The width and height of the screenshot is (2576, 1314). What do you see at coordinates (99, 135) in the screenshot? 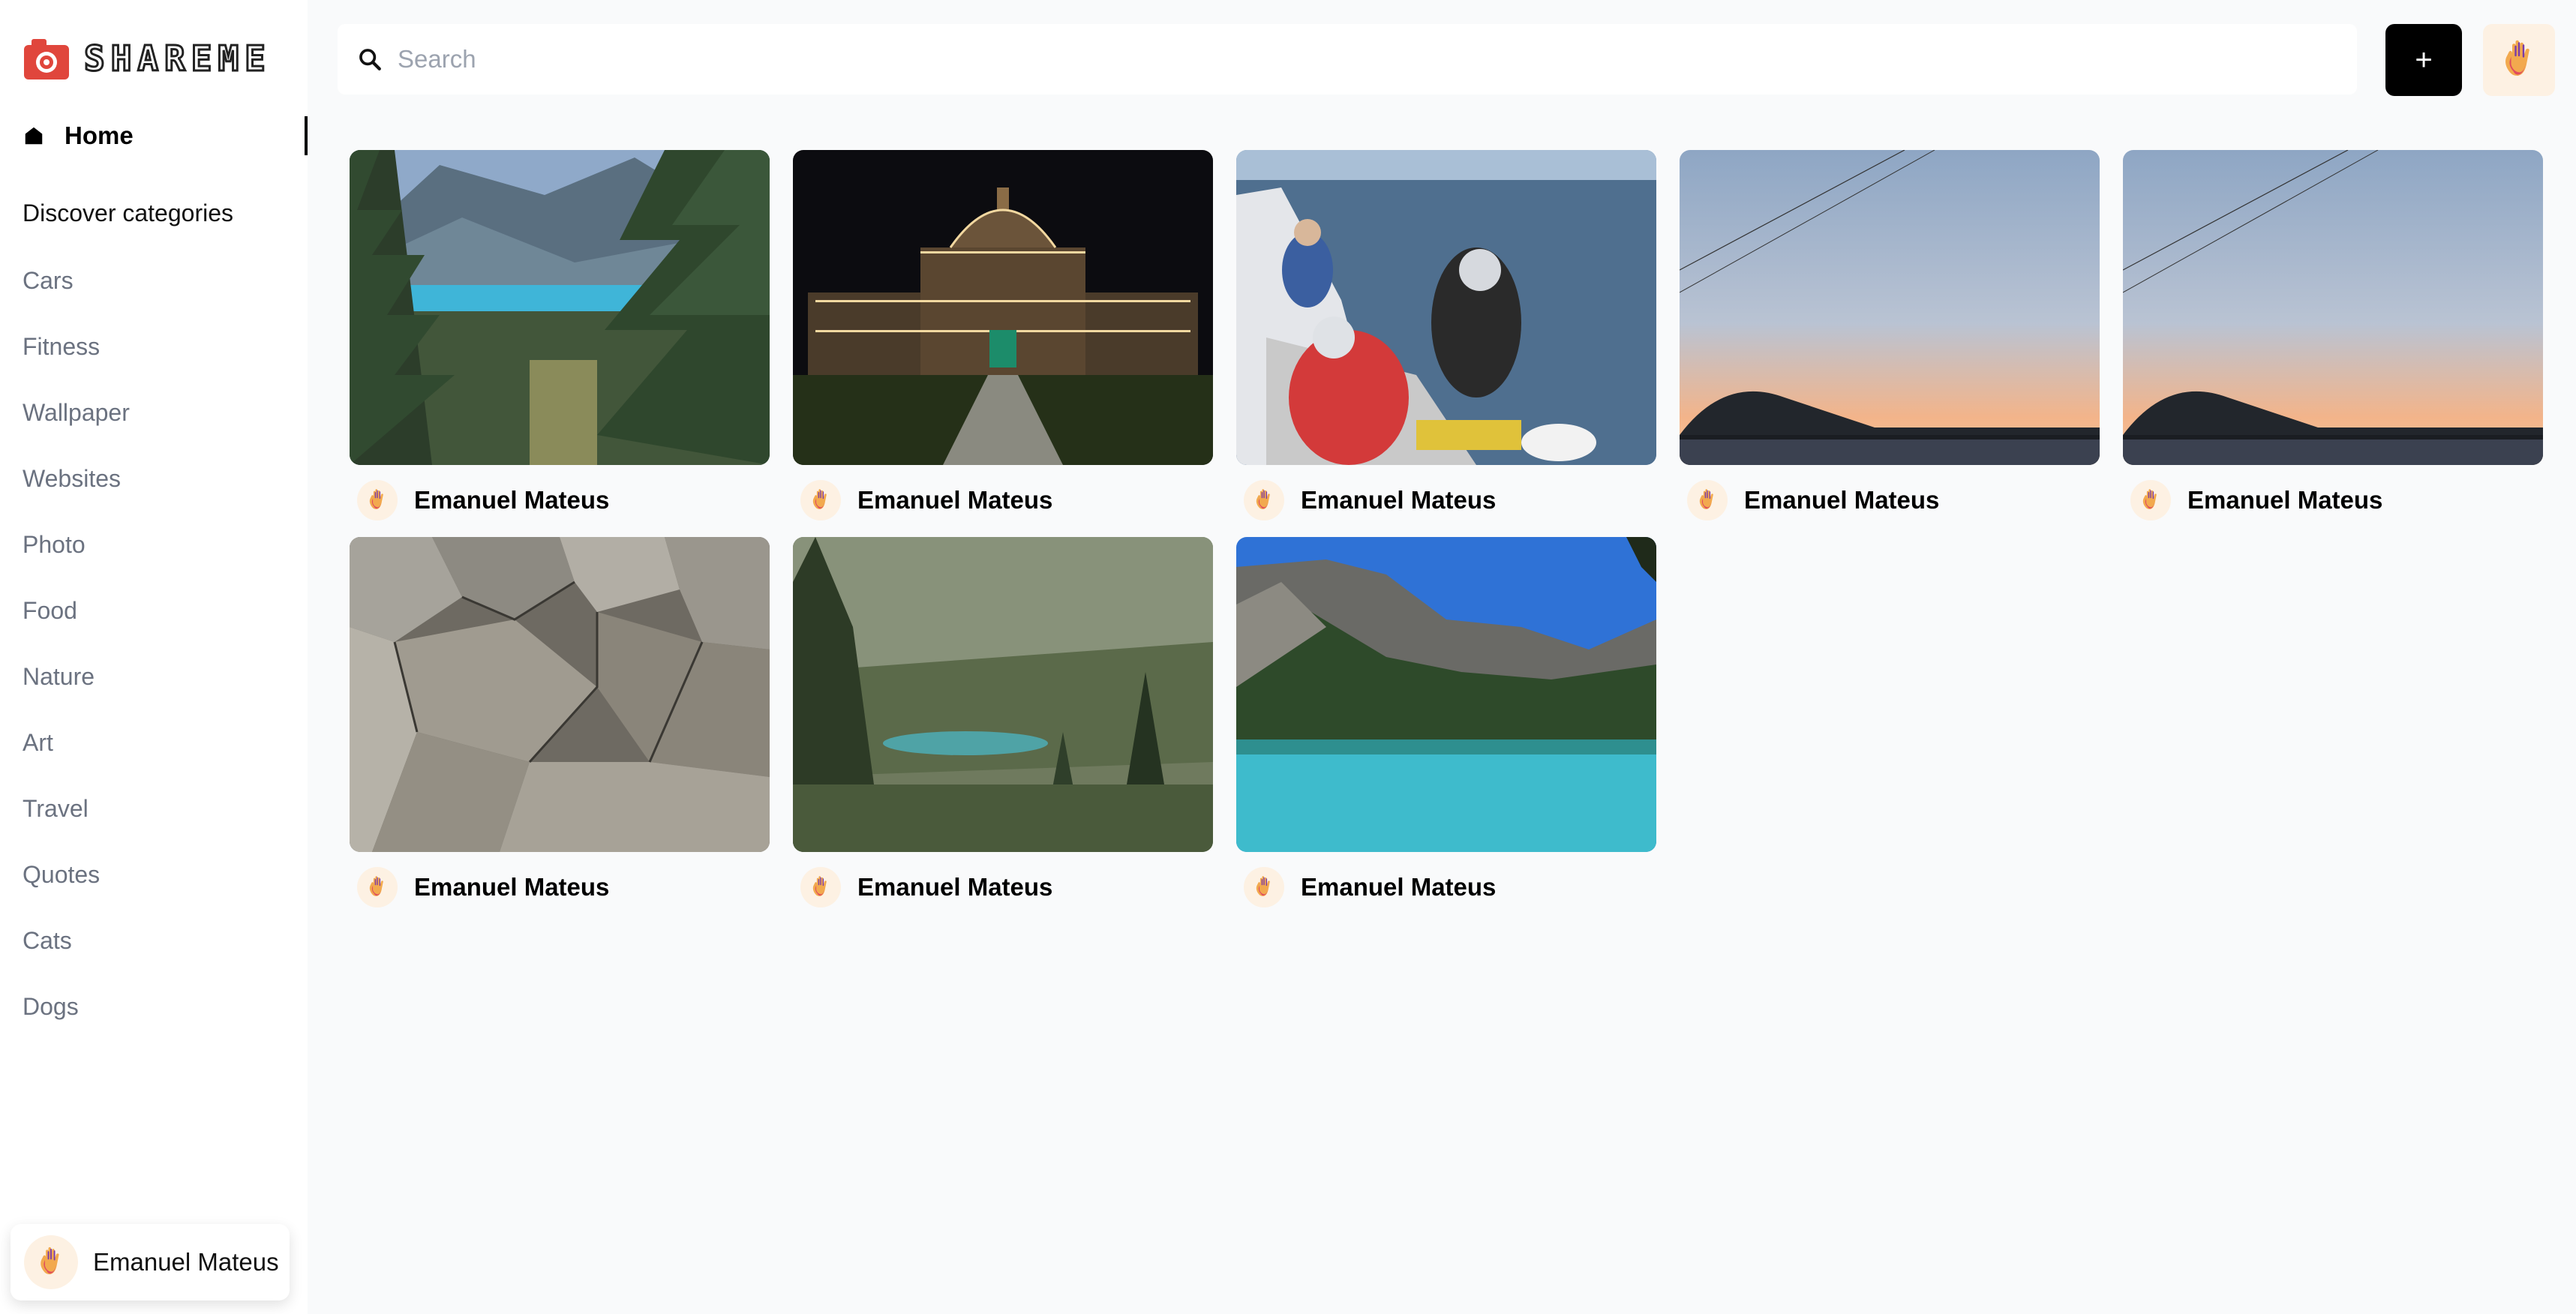
I see `sidebar-item-label: Home` at bounding box center [99, 135].